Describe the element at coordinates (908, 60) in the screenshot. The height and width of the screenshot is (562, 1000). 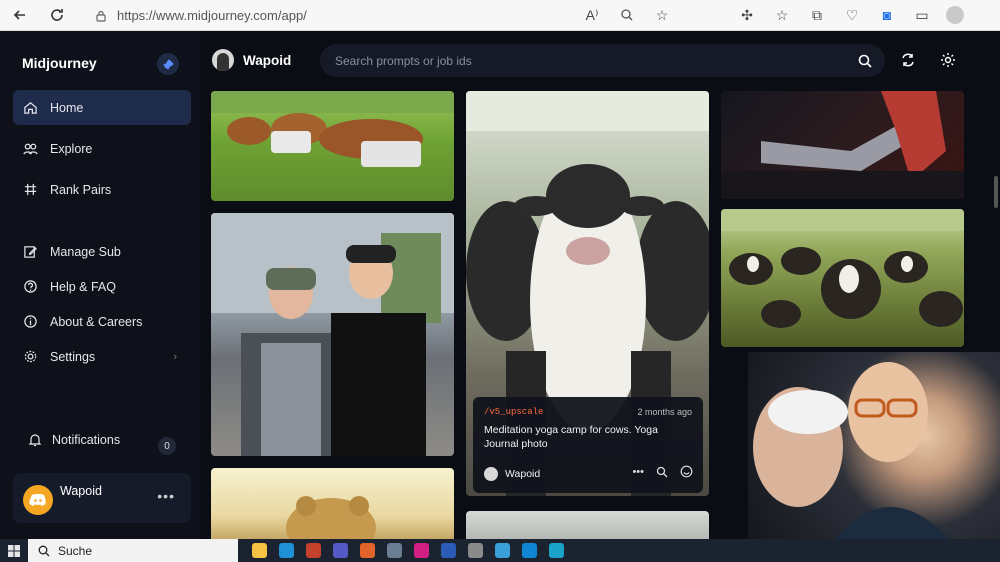
I see `refresh-feed-icon` at that location.